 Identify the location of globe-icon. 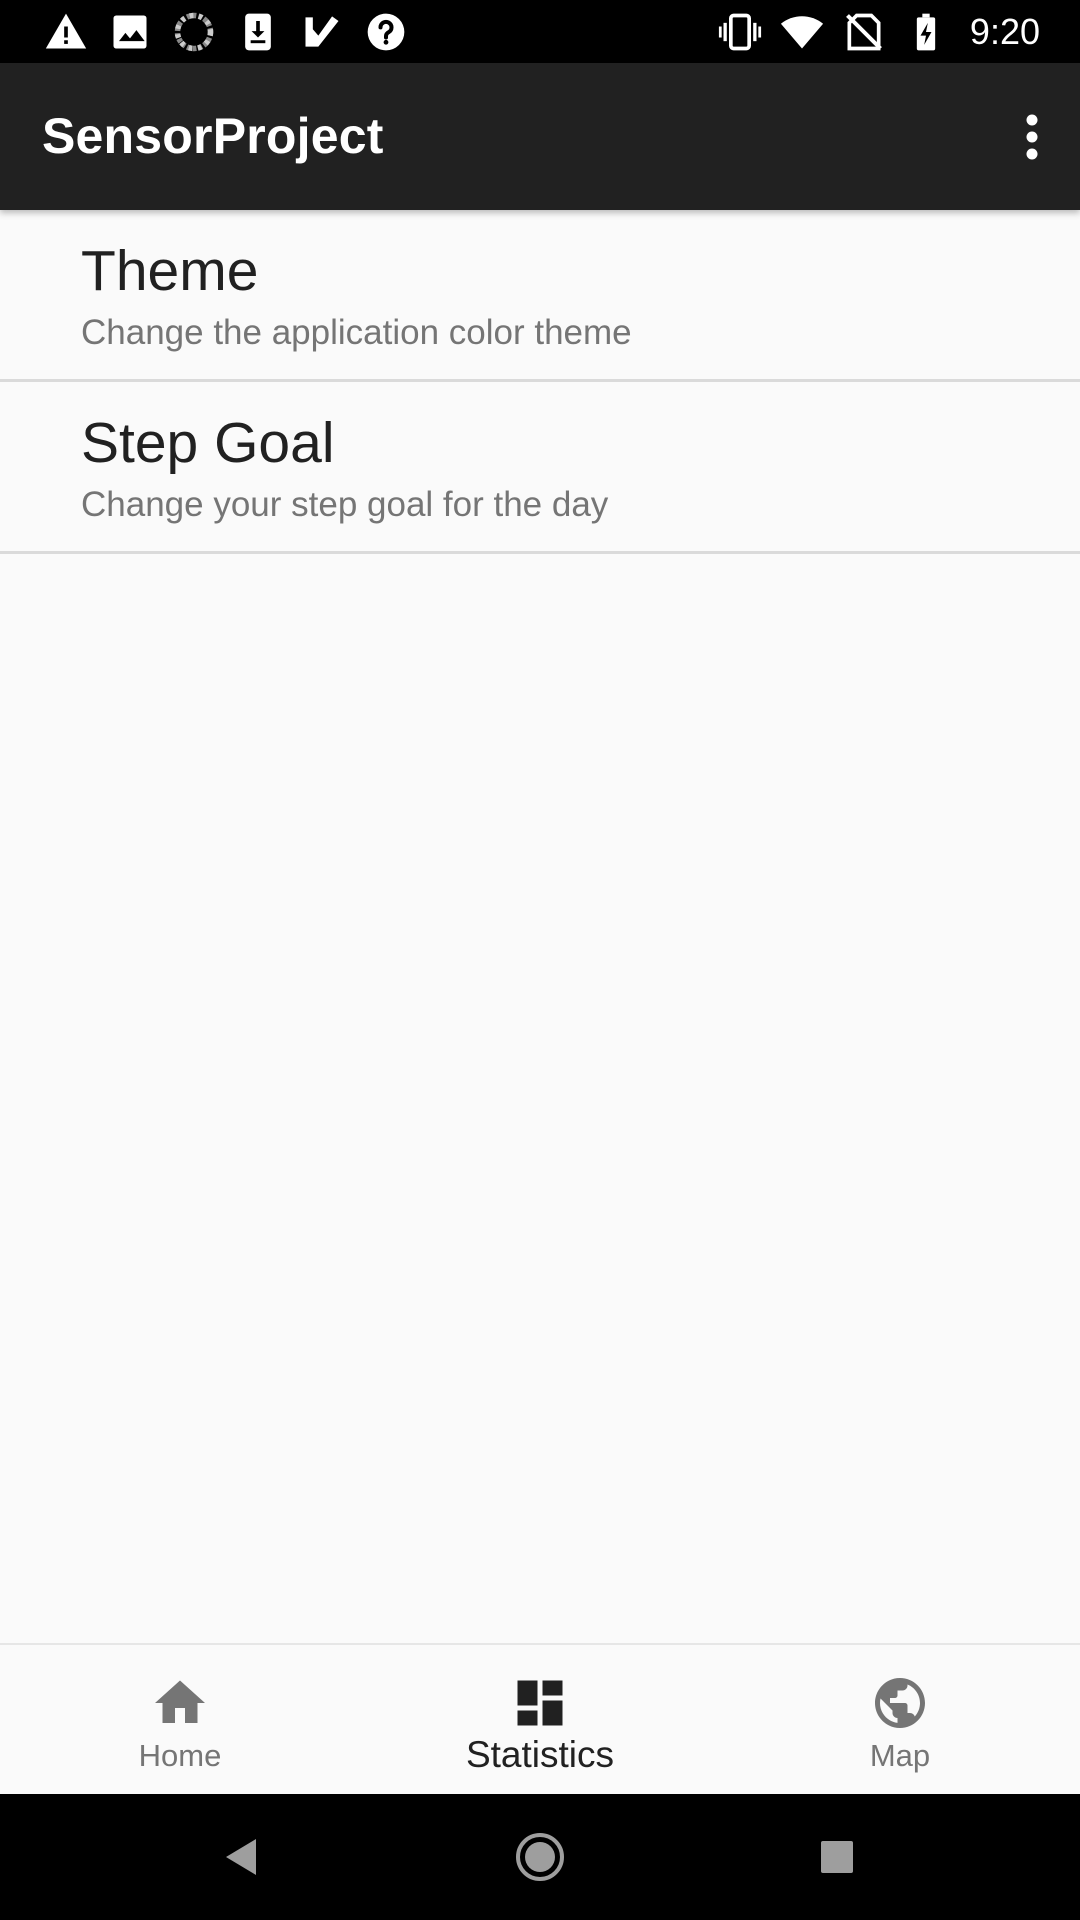
(900, 1703).